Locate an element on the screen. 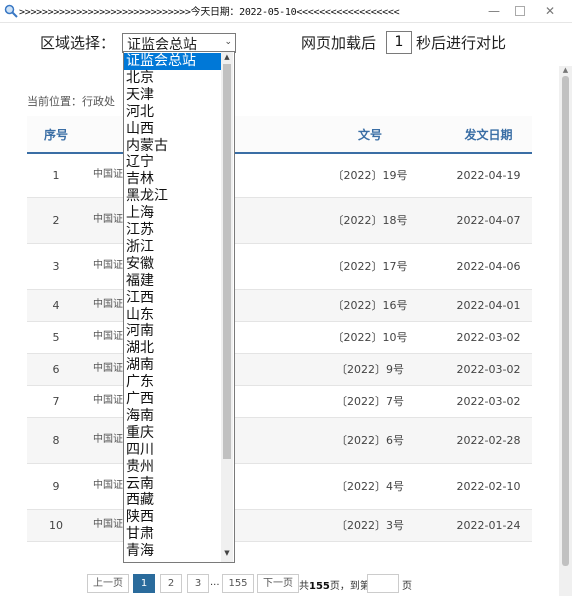 This screenshot has width=572, height=599. dropdown-option: 湖北 is located at coordinates (173, 348).